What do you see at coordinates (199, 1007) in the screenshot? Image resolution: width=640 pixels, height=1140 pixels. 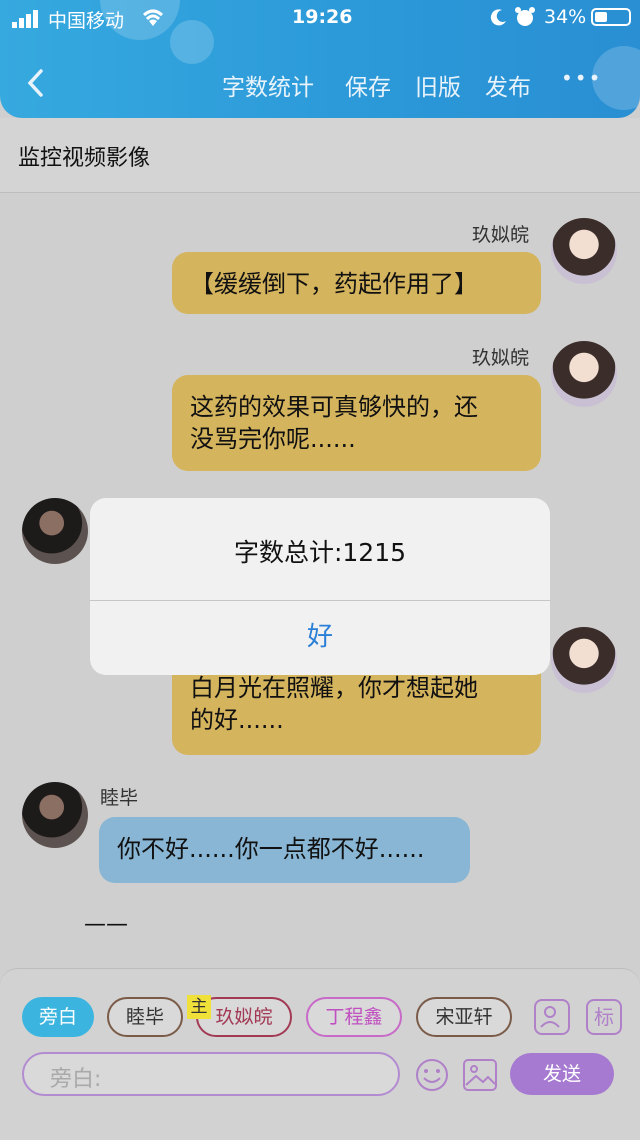 I see `main-role-badge: 主` at bounding box center [199, 1007].